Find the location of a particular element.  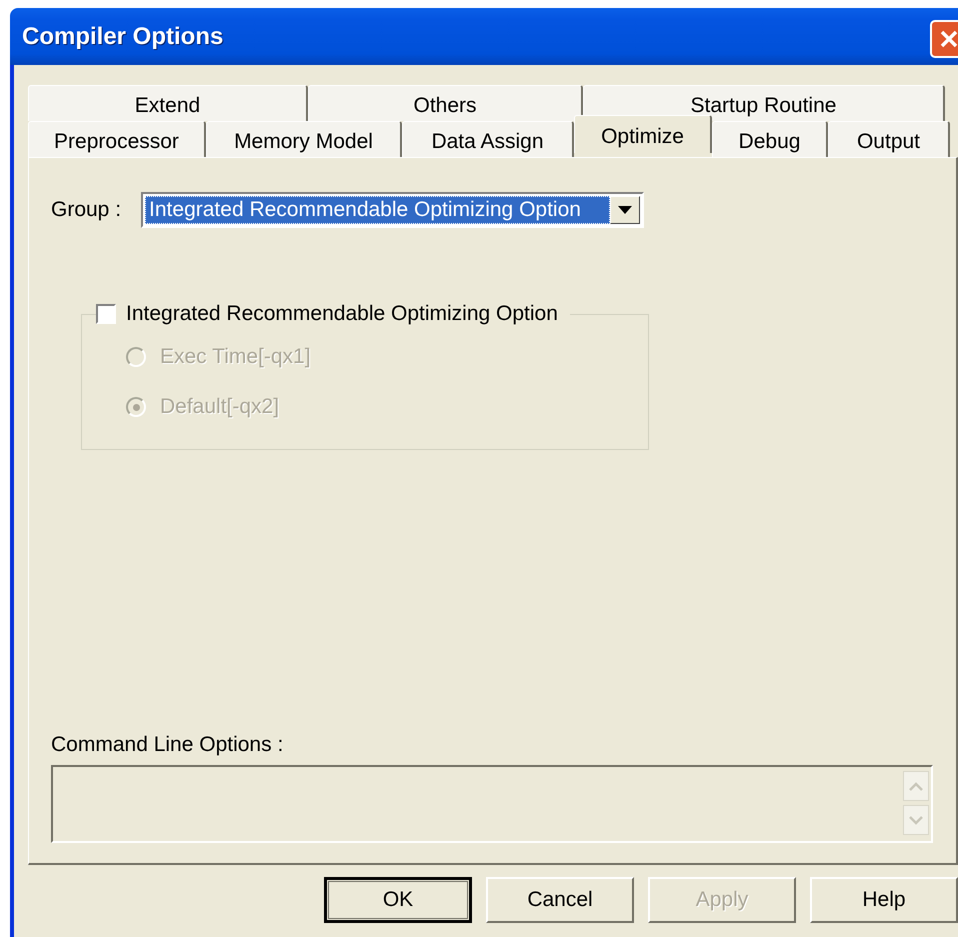

close-button is located at coordinates (944, 39).